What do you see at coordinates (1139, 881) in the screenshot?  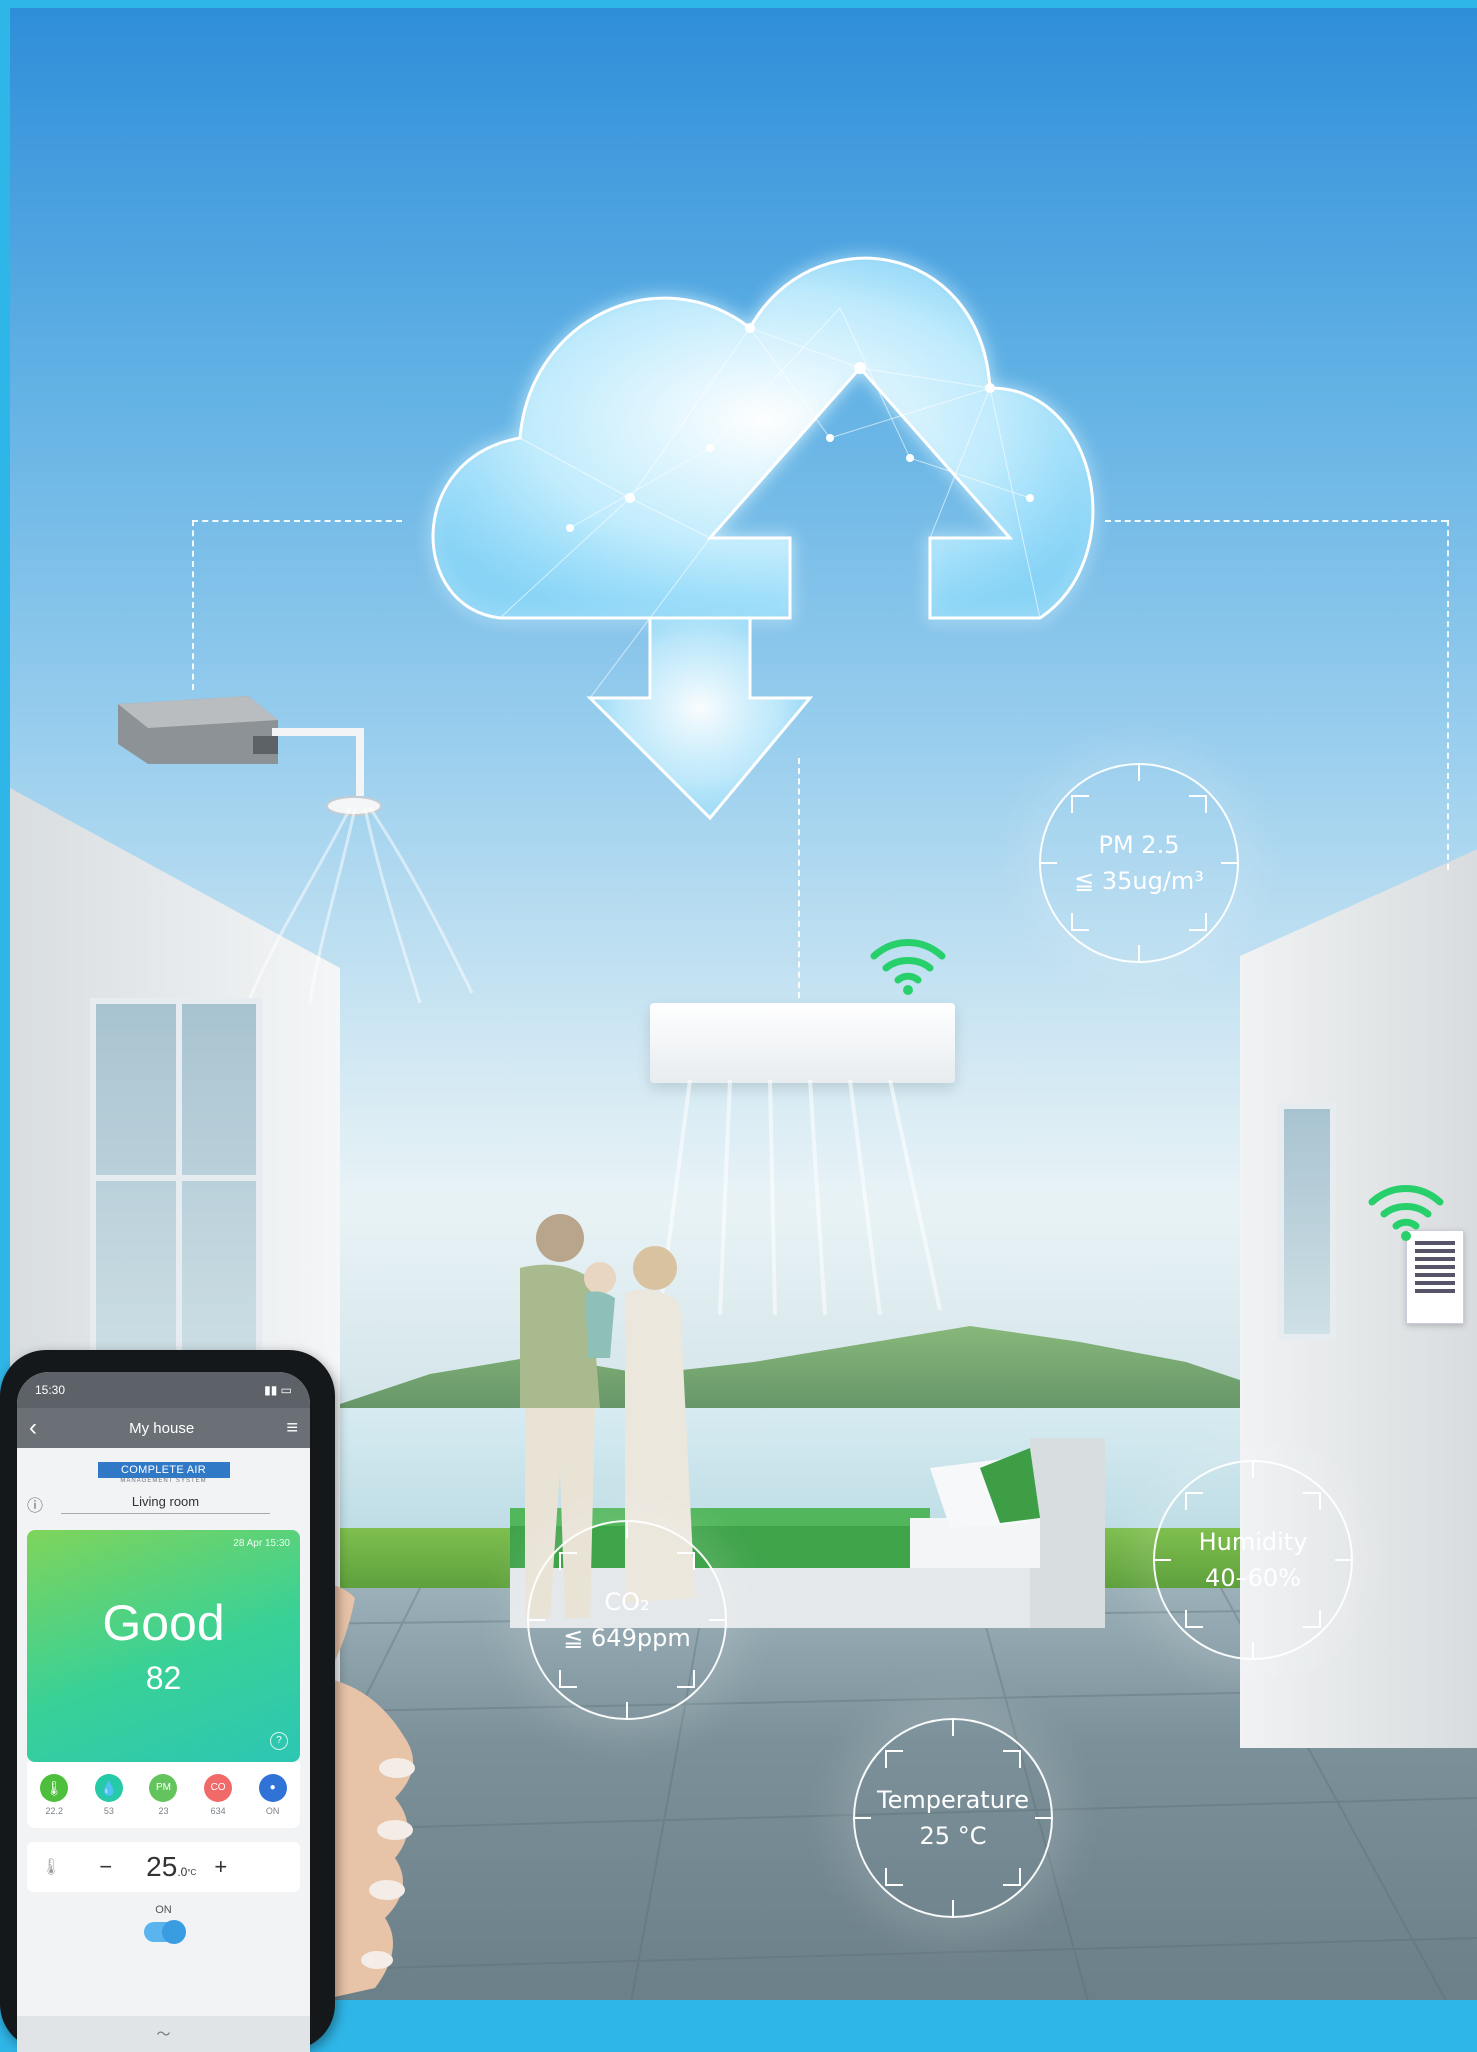 I see `pm25-value: ≦ 35ug/m³` at bounding box center [1139, 881].